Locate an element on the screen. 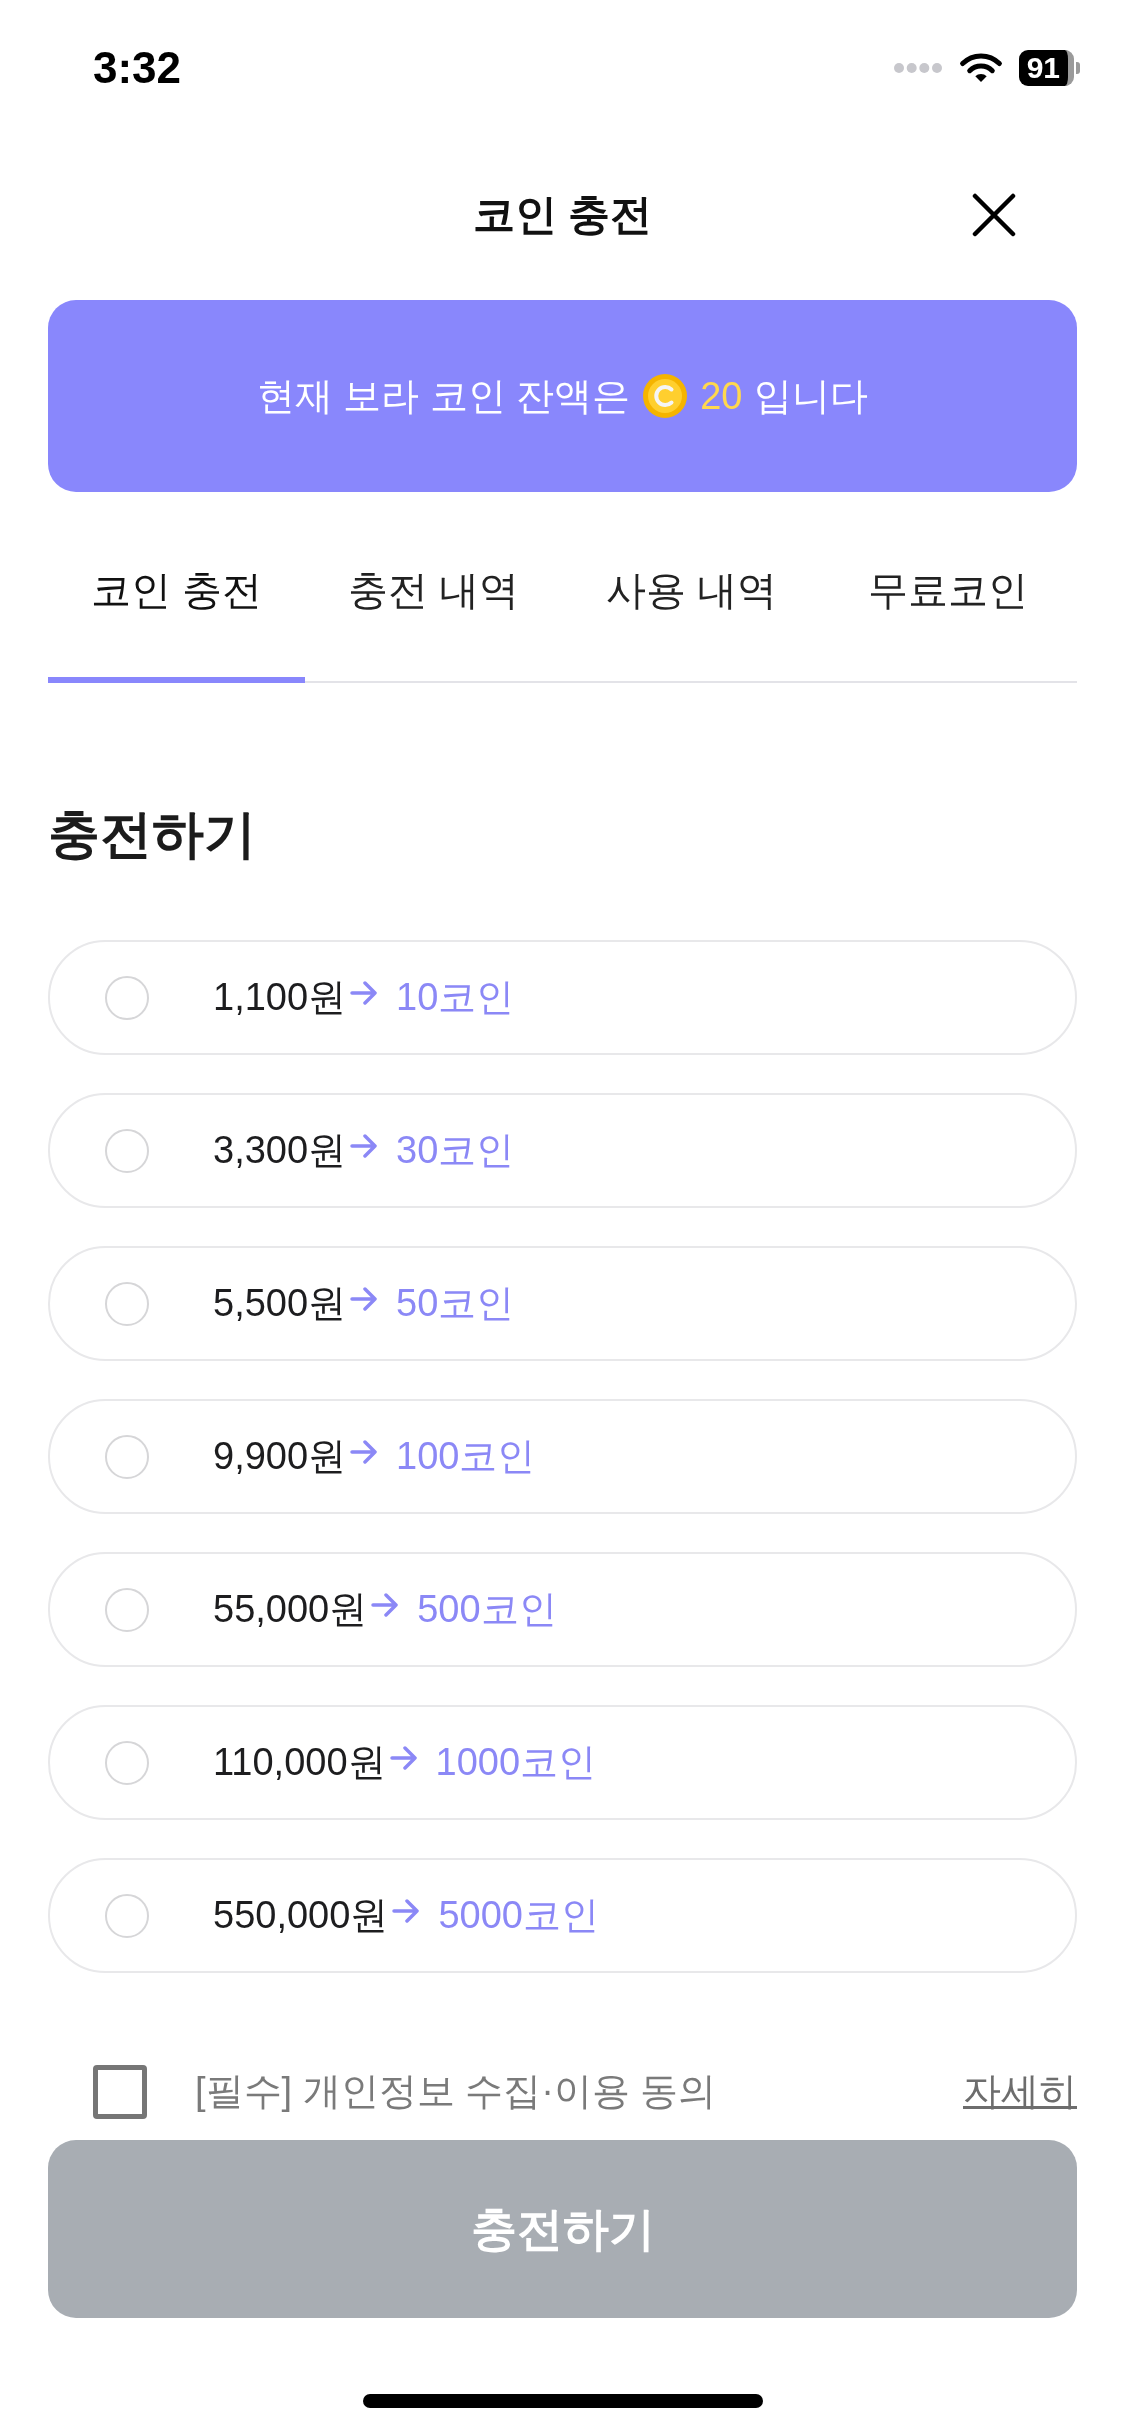  consent-label: [필수] 개인정보 수집·이용 동의 is located at coordinates (456, 2092).